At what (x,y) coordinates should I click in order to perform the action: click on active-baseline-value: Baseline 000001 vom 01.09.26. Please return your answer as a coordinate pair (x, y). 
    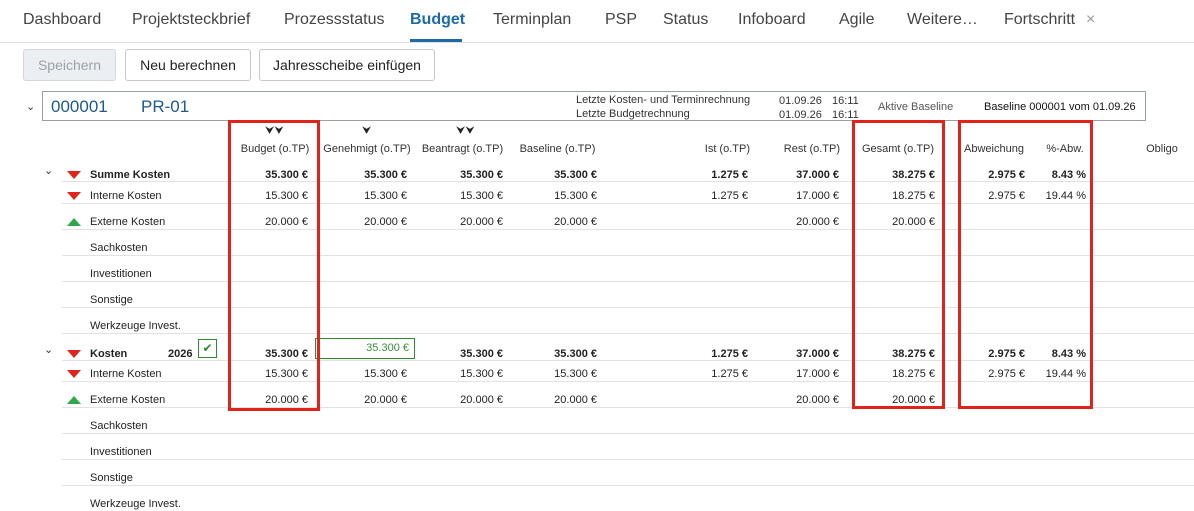
    Looking at the image, I should click on (1060, 107).